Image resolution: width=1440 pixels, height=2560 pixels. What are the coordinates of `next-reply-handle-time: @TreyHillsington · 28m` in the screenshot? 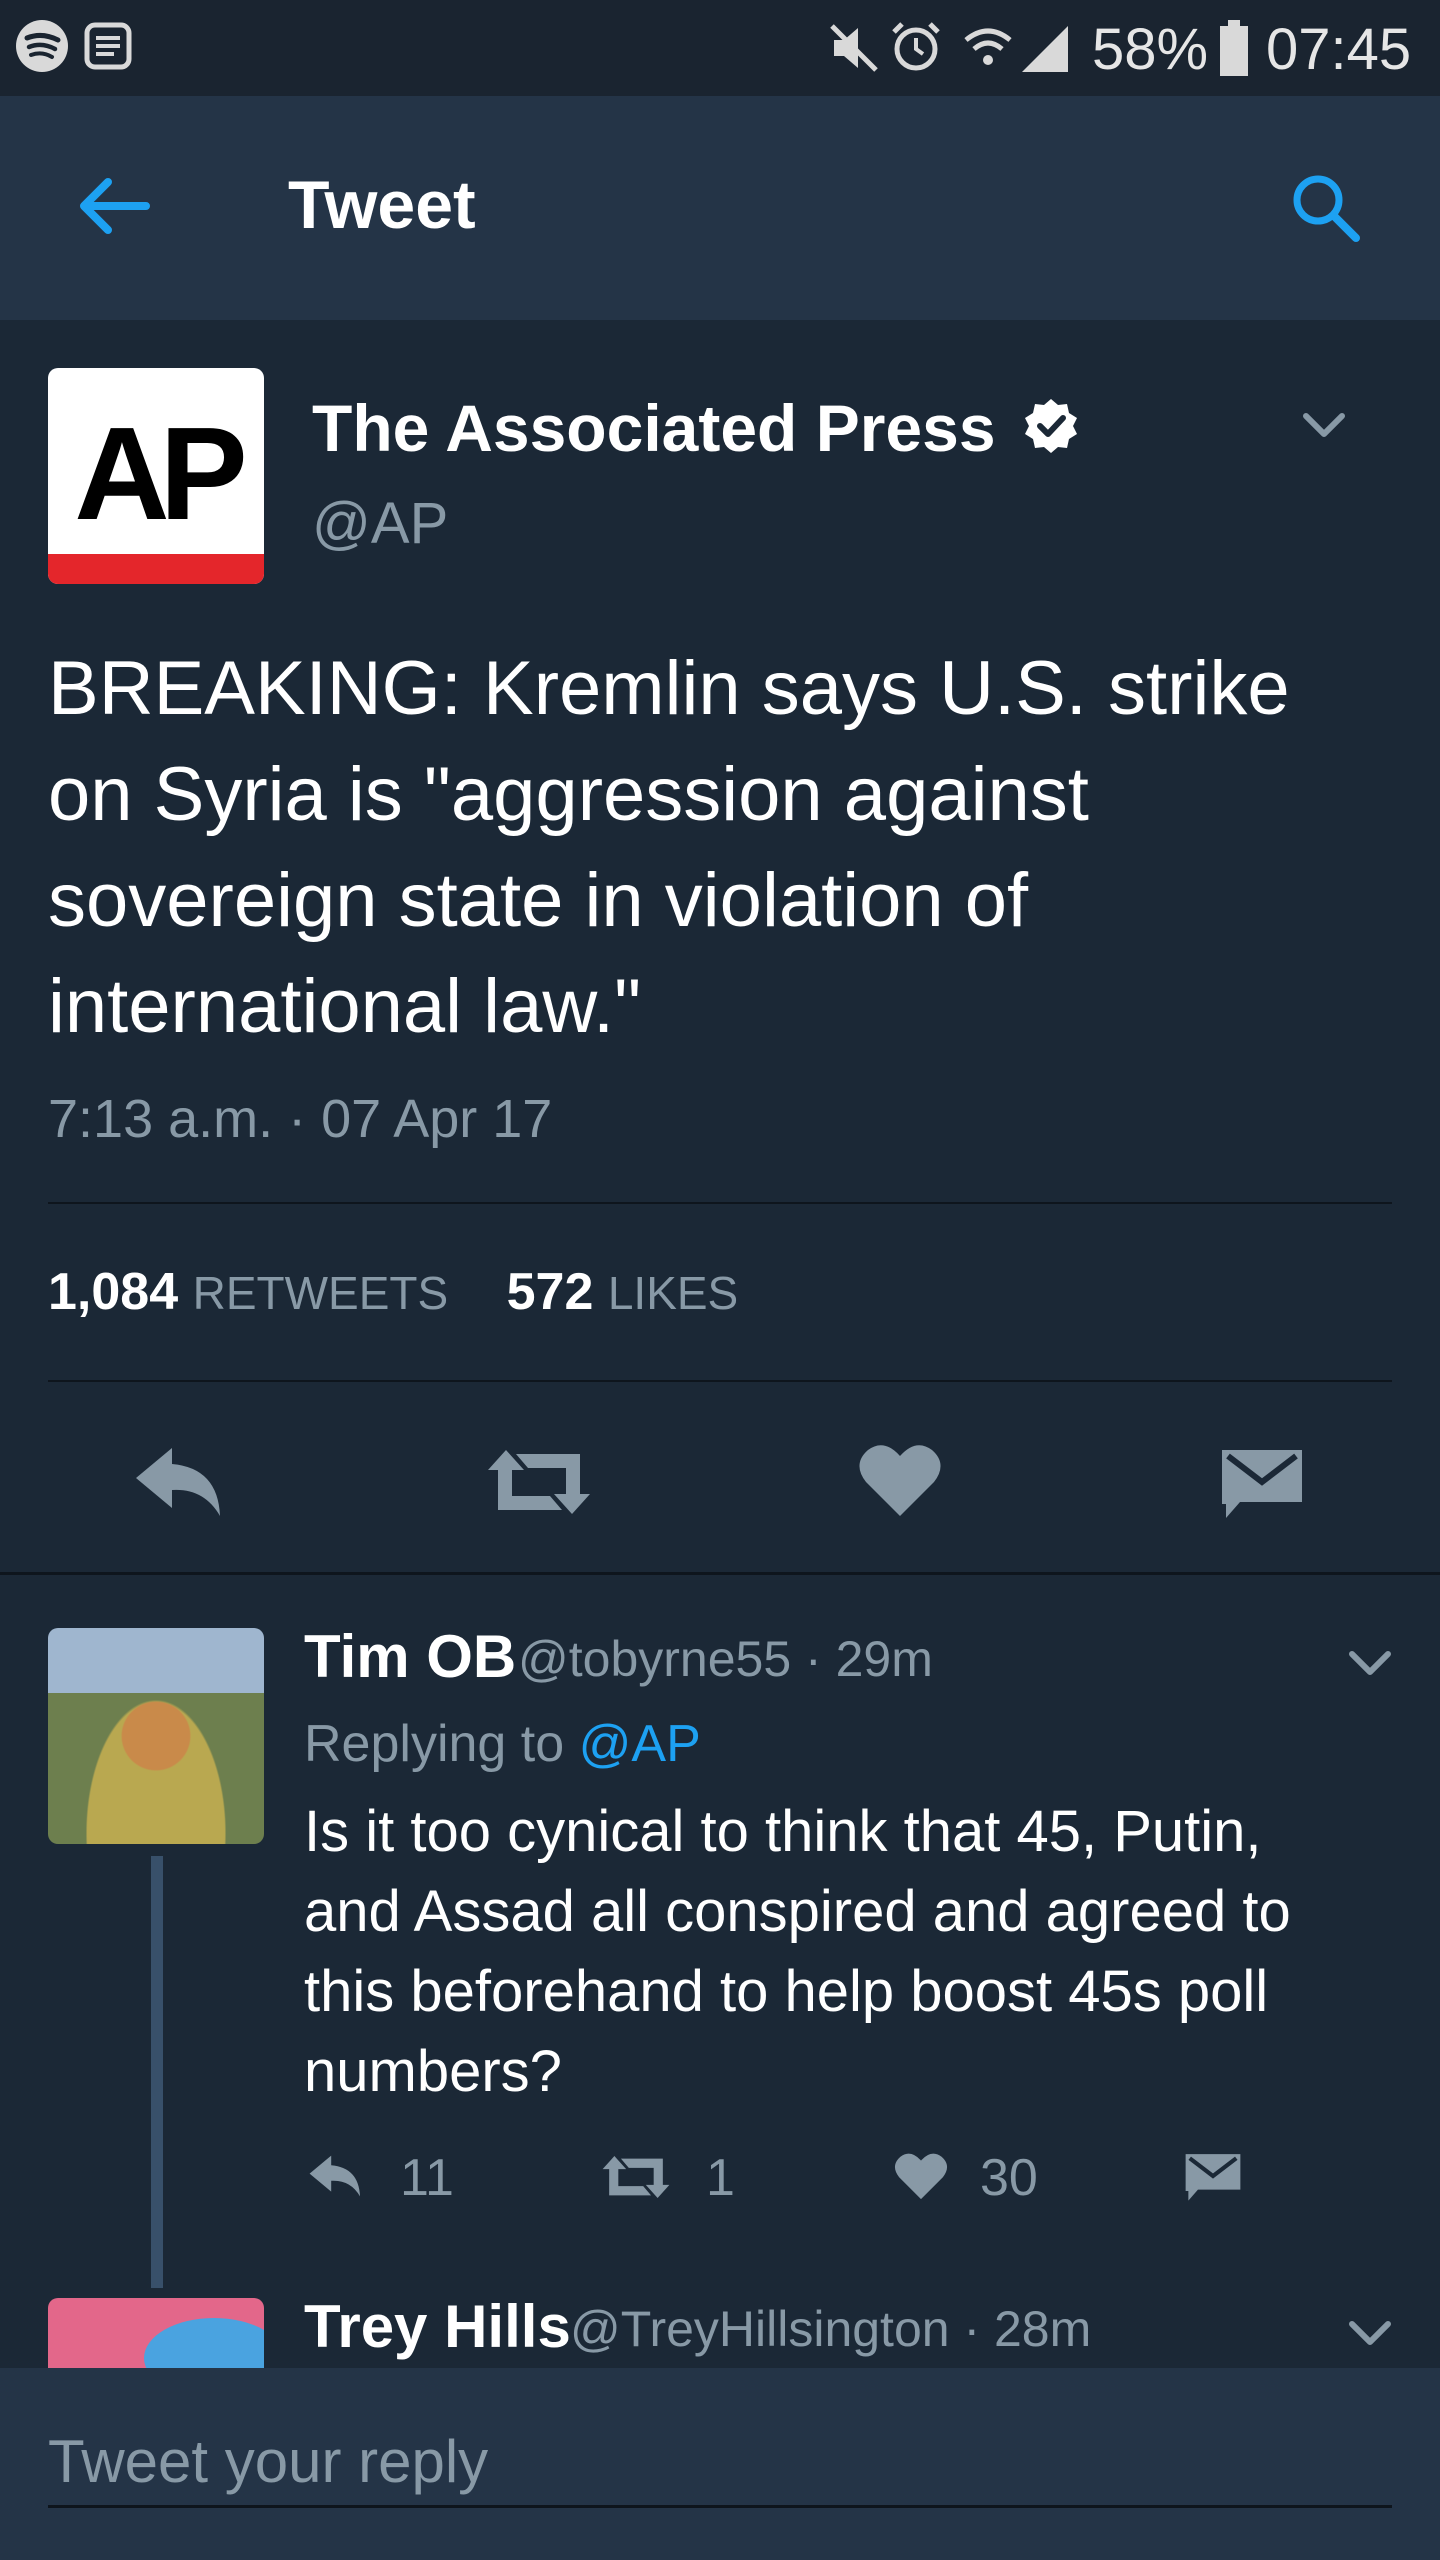 It's located at (830, 2329).